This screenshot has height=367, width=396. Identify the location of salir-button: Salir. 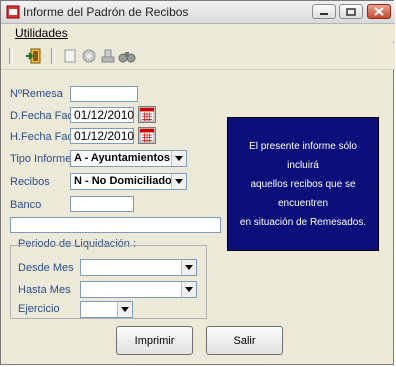
(244, 340).